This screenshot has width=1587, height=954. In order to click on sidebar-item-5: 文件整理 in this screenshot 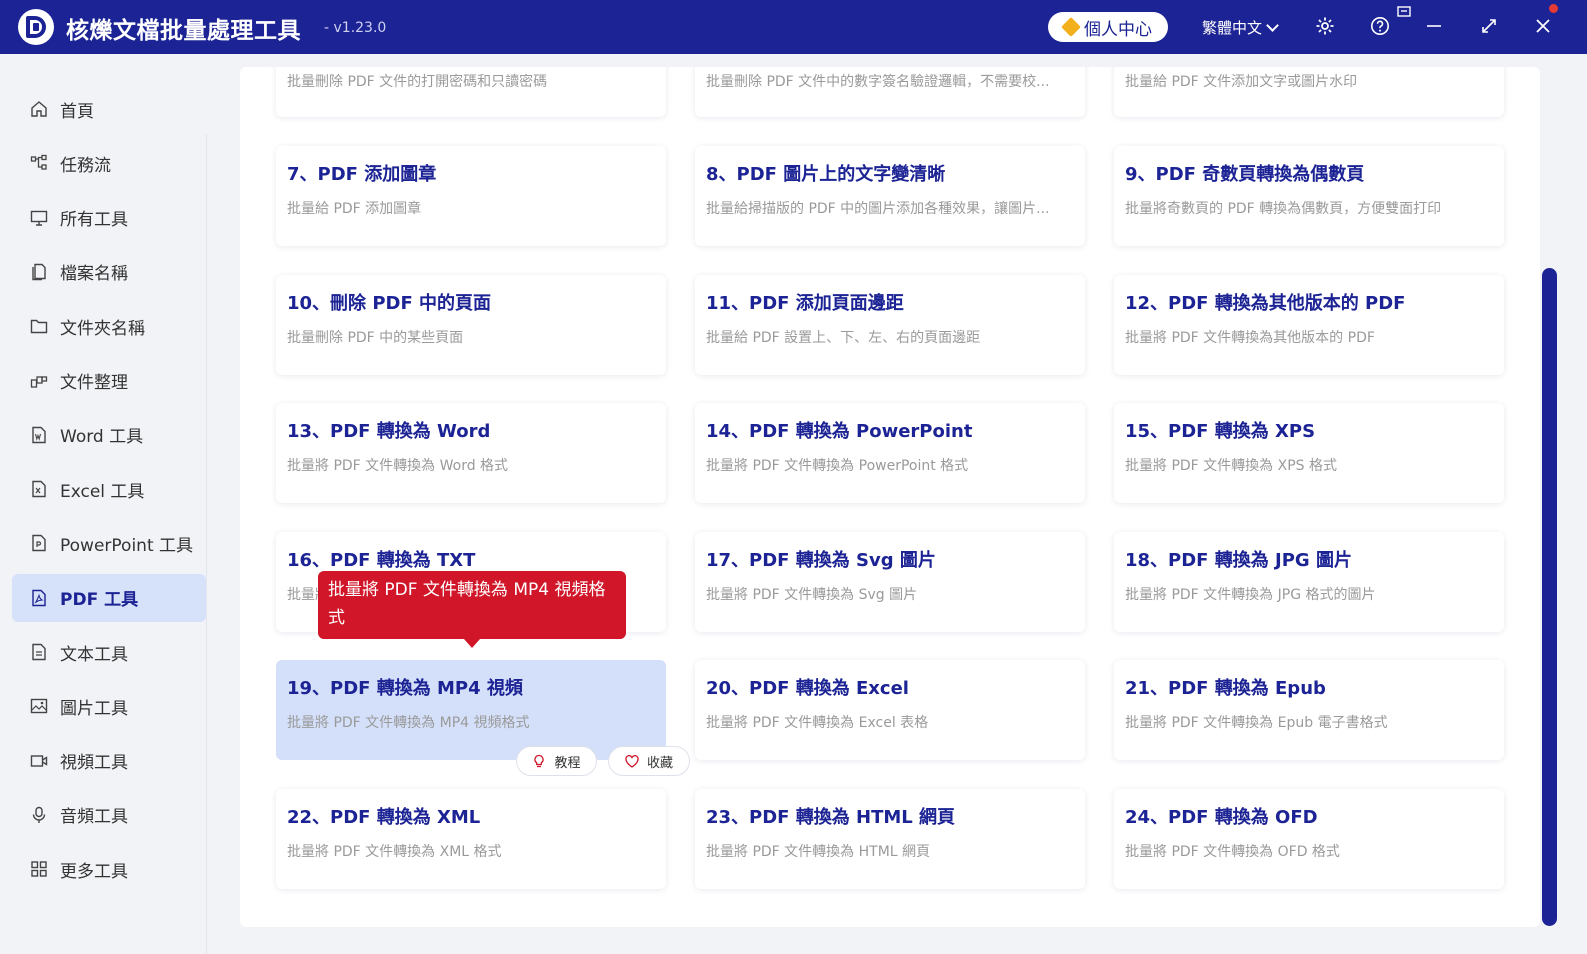, I will do `click(109, 381)`.